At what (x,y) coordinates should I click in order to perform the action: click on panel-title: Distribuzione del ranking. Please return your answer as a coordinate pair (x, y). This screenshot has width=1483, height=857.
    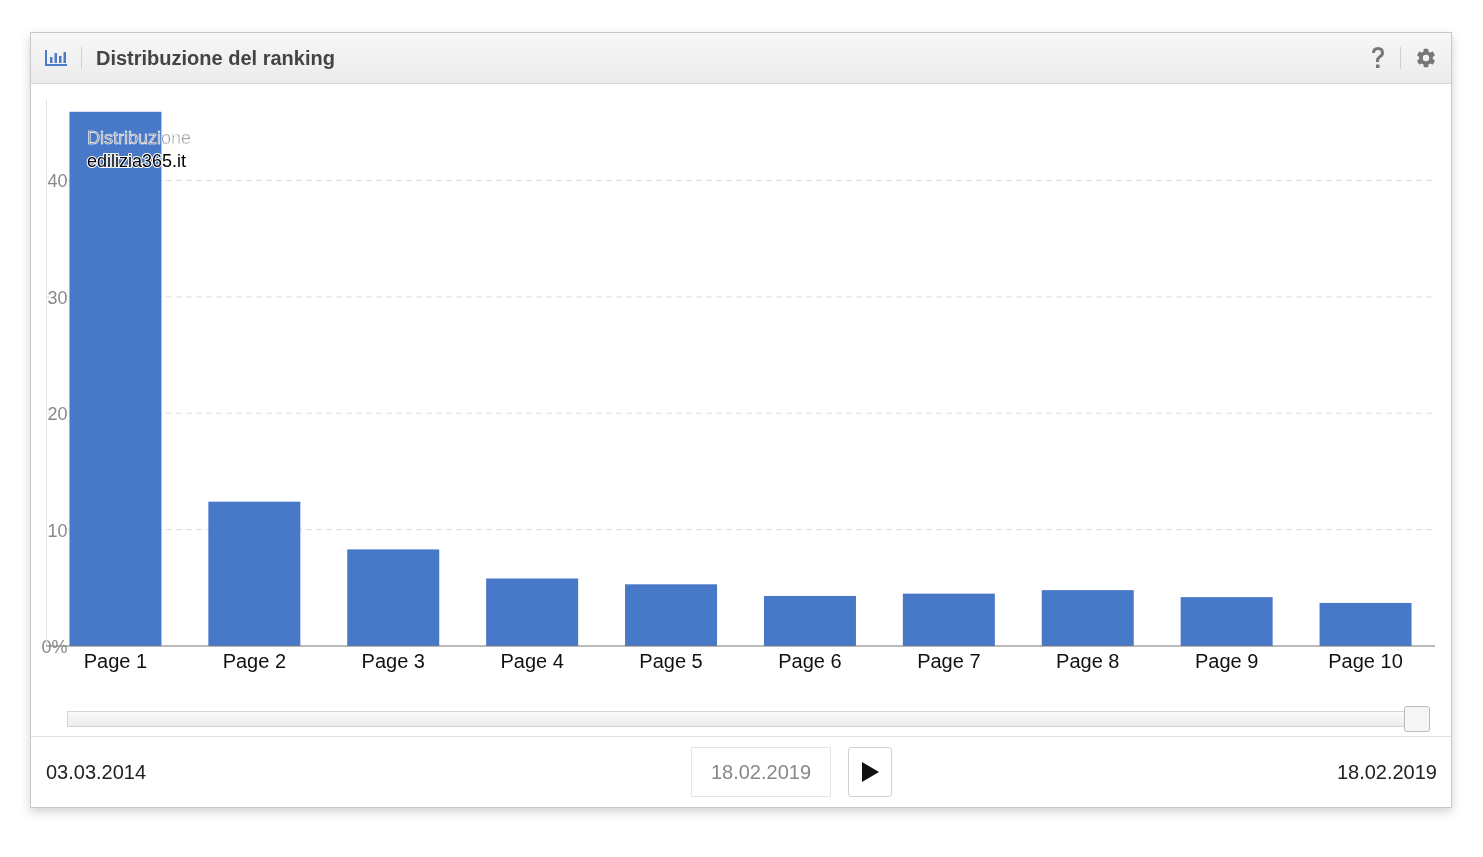
    Looking at the image, I should click on (216, 58).